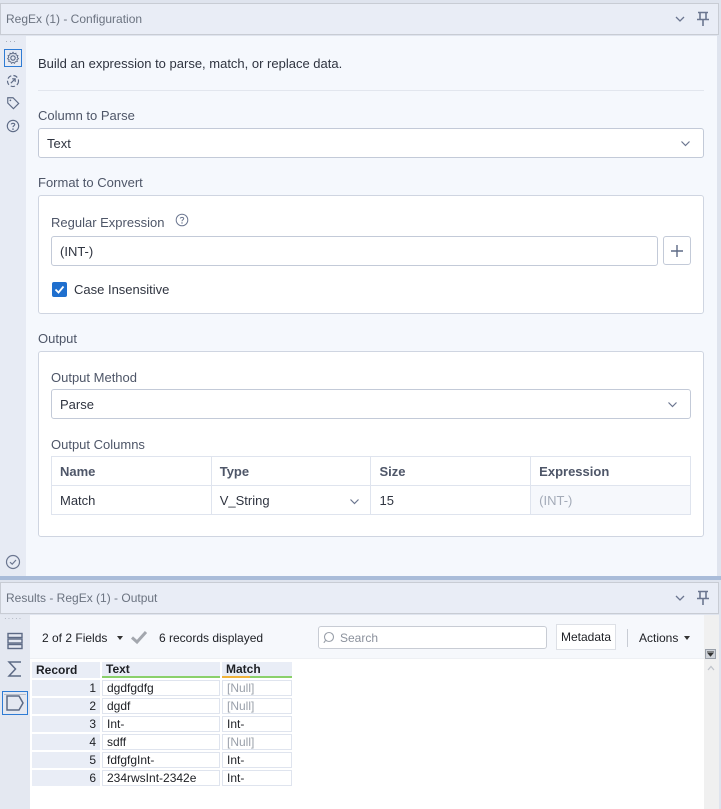 The width and height of the screenshot is (721, 809). What do you see at coordinates (66, 670) in the screenshot?
I see `grid-header-record: Record` at bounding box center [66, 670].